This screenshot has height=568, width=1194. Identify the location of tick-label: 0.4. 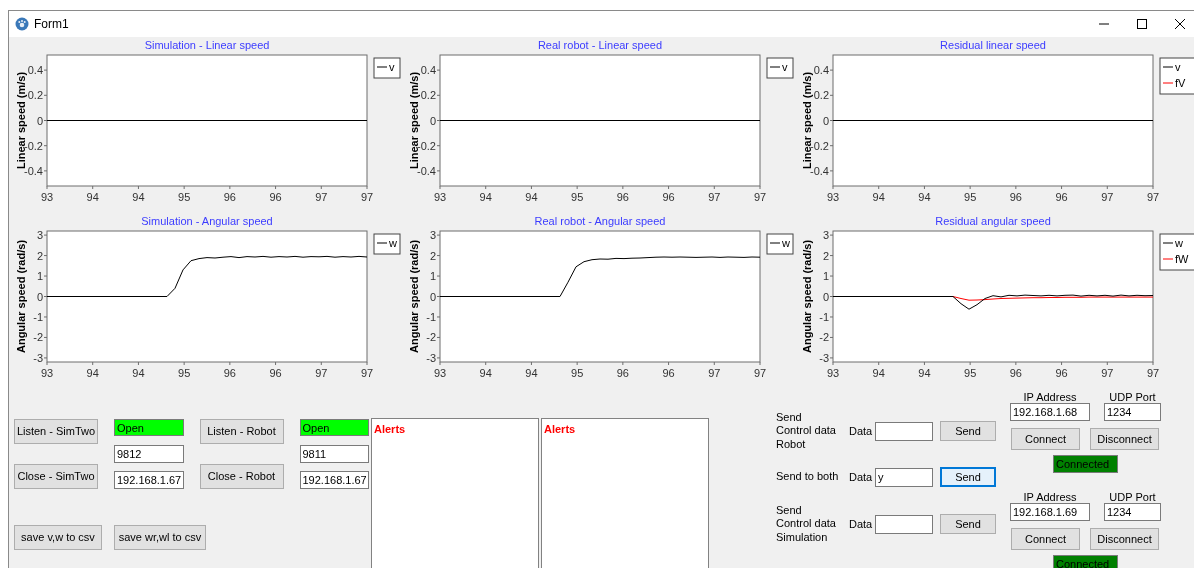
(821, 70).